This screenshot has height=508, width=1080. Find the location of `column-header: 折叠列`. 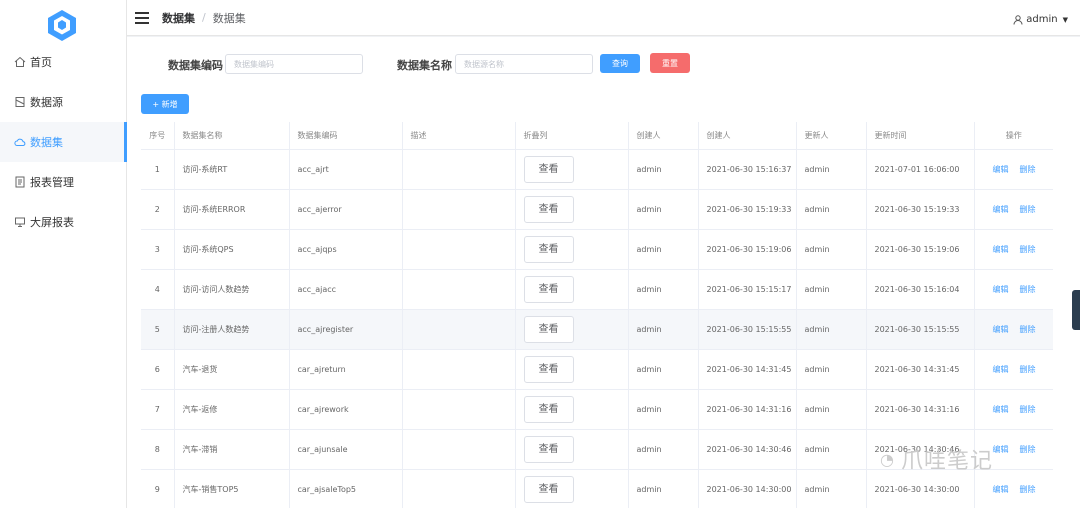

column-header: 折叠列 is located at coordinates (572, 136).